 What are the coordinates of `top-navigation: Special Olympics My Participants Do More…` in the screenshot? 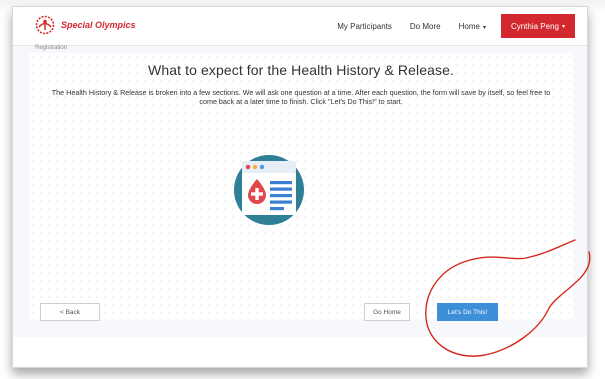 It's located at (300, 26).